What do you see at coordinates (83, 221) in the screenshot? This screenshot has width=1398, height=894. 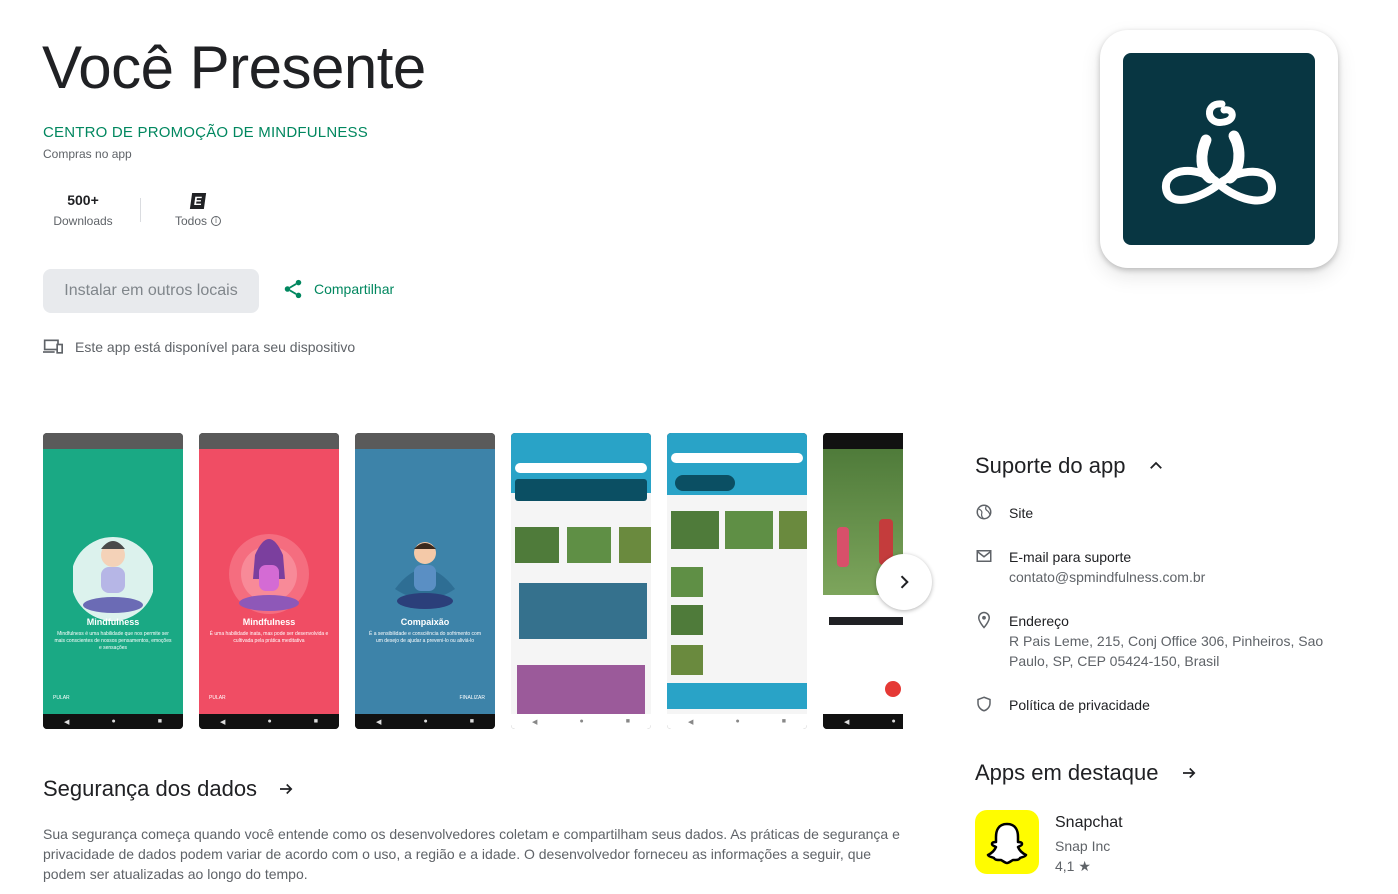 I see `downloads-label: Downloads` at bounding box center [83, 221].